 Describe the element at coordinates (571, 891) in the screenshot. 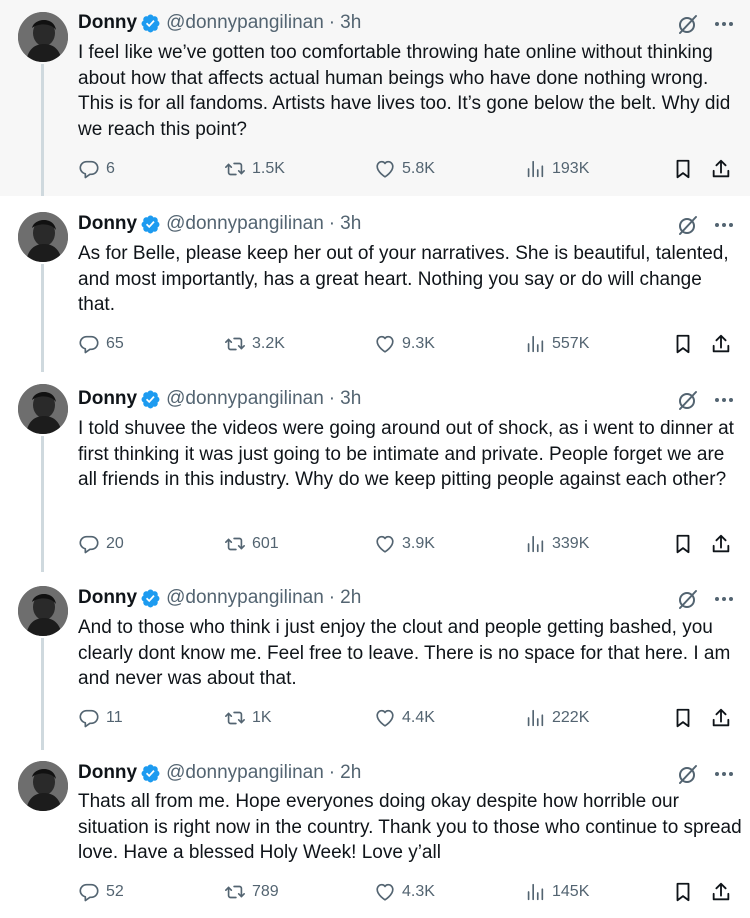

I see `views-count: 145K` at that location.